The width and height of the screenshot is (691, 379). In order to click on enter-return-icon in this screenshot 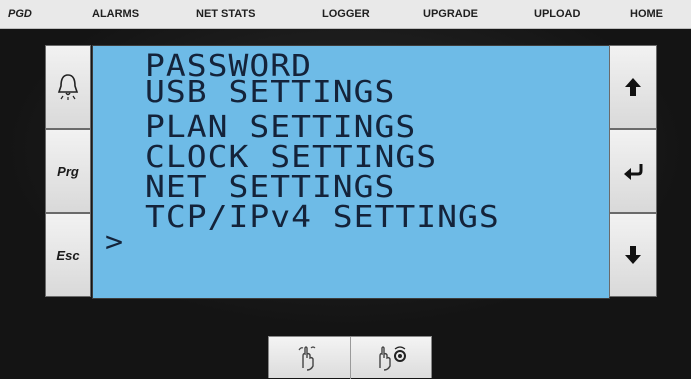, I will do `click(633, 172)`.